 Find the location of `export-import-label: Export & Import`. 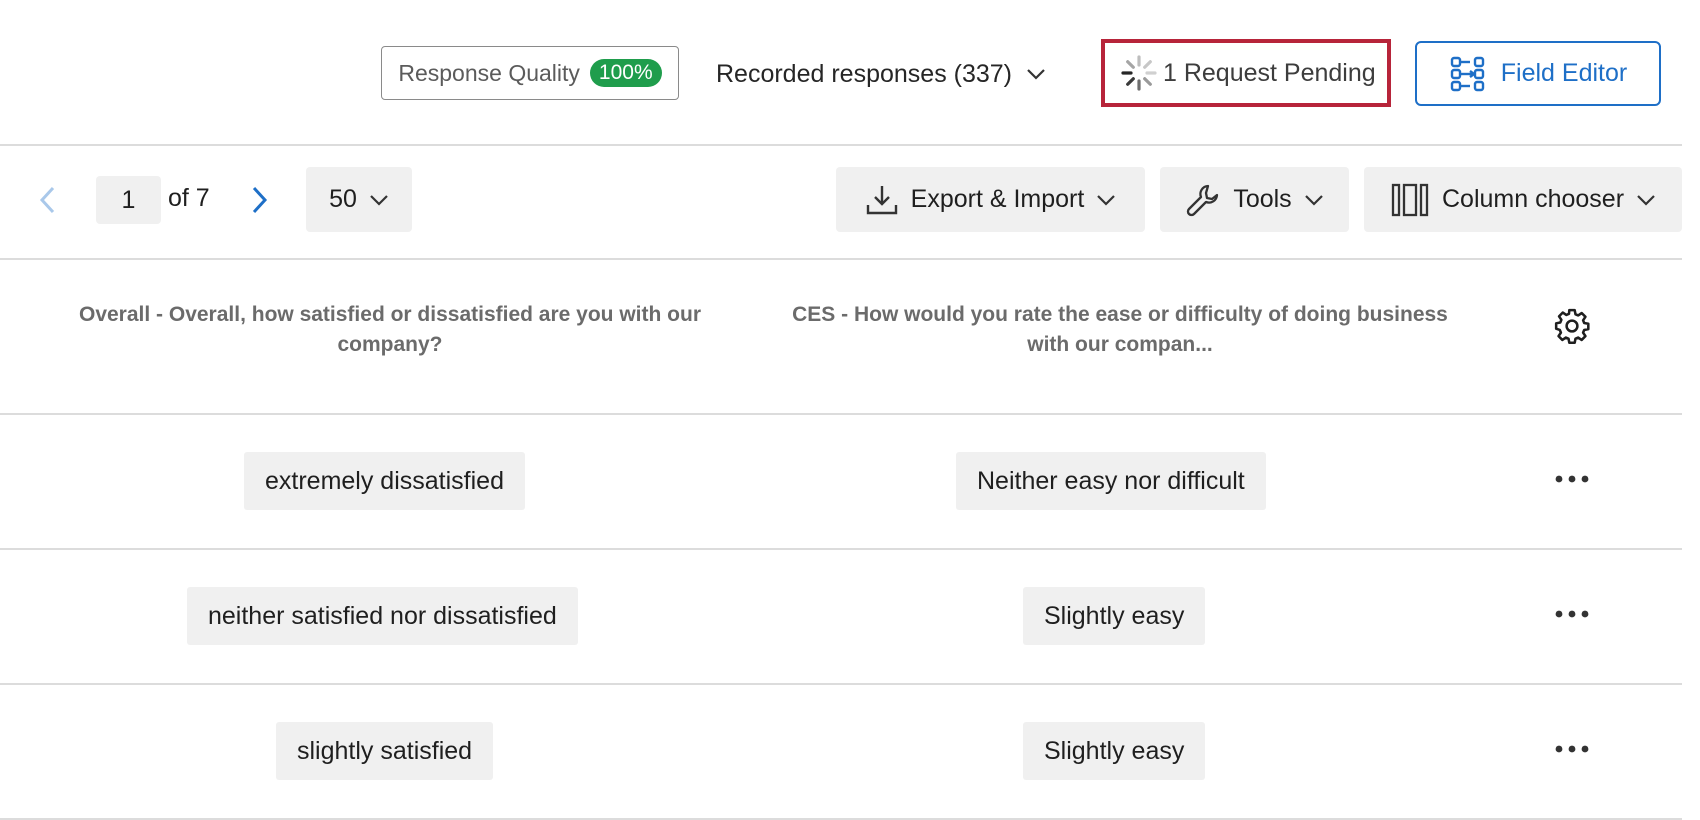

export-import-label: Export & Import is located at coordinates (997, 199).